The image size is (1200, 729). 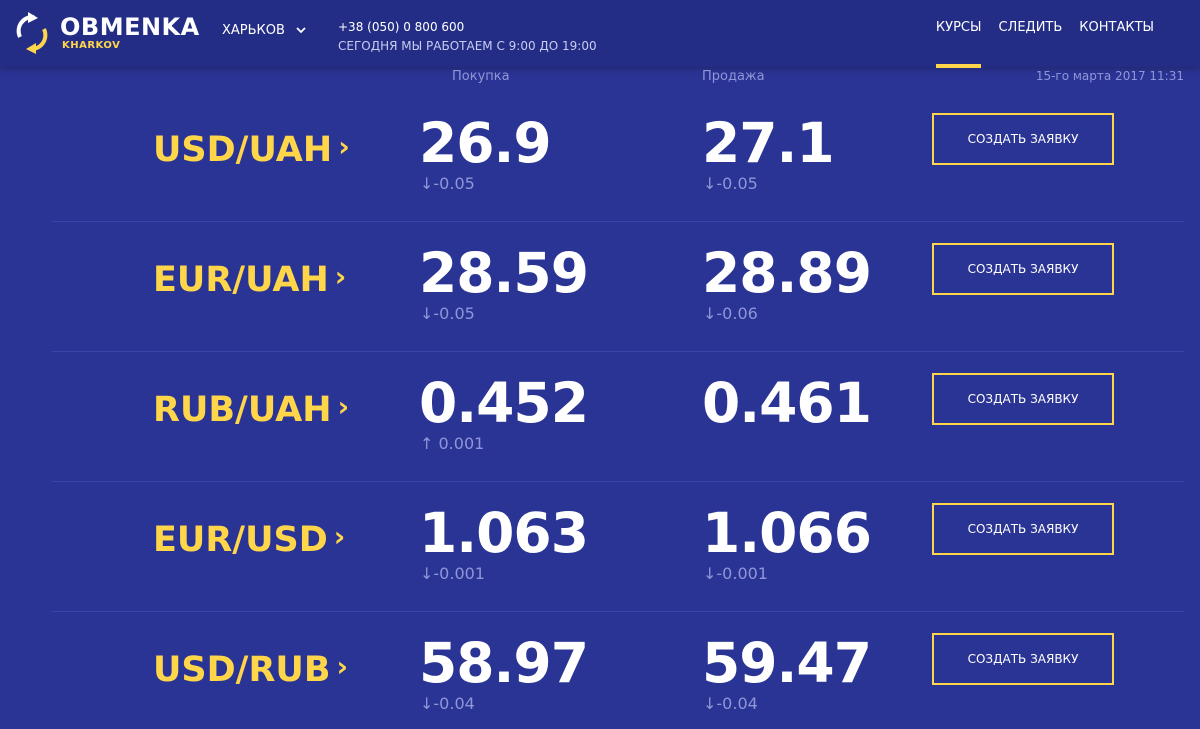 I want to click on sell-change: ↓-0.05, so click(x=730, y=183).